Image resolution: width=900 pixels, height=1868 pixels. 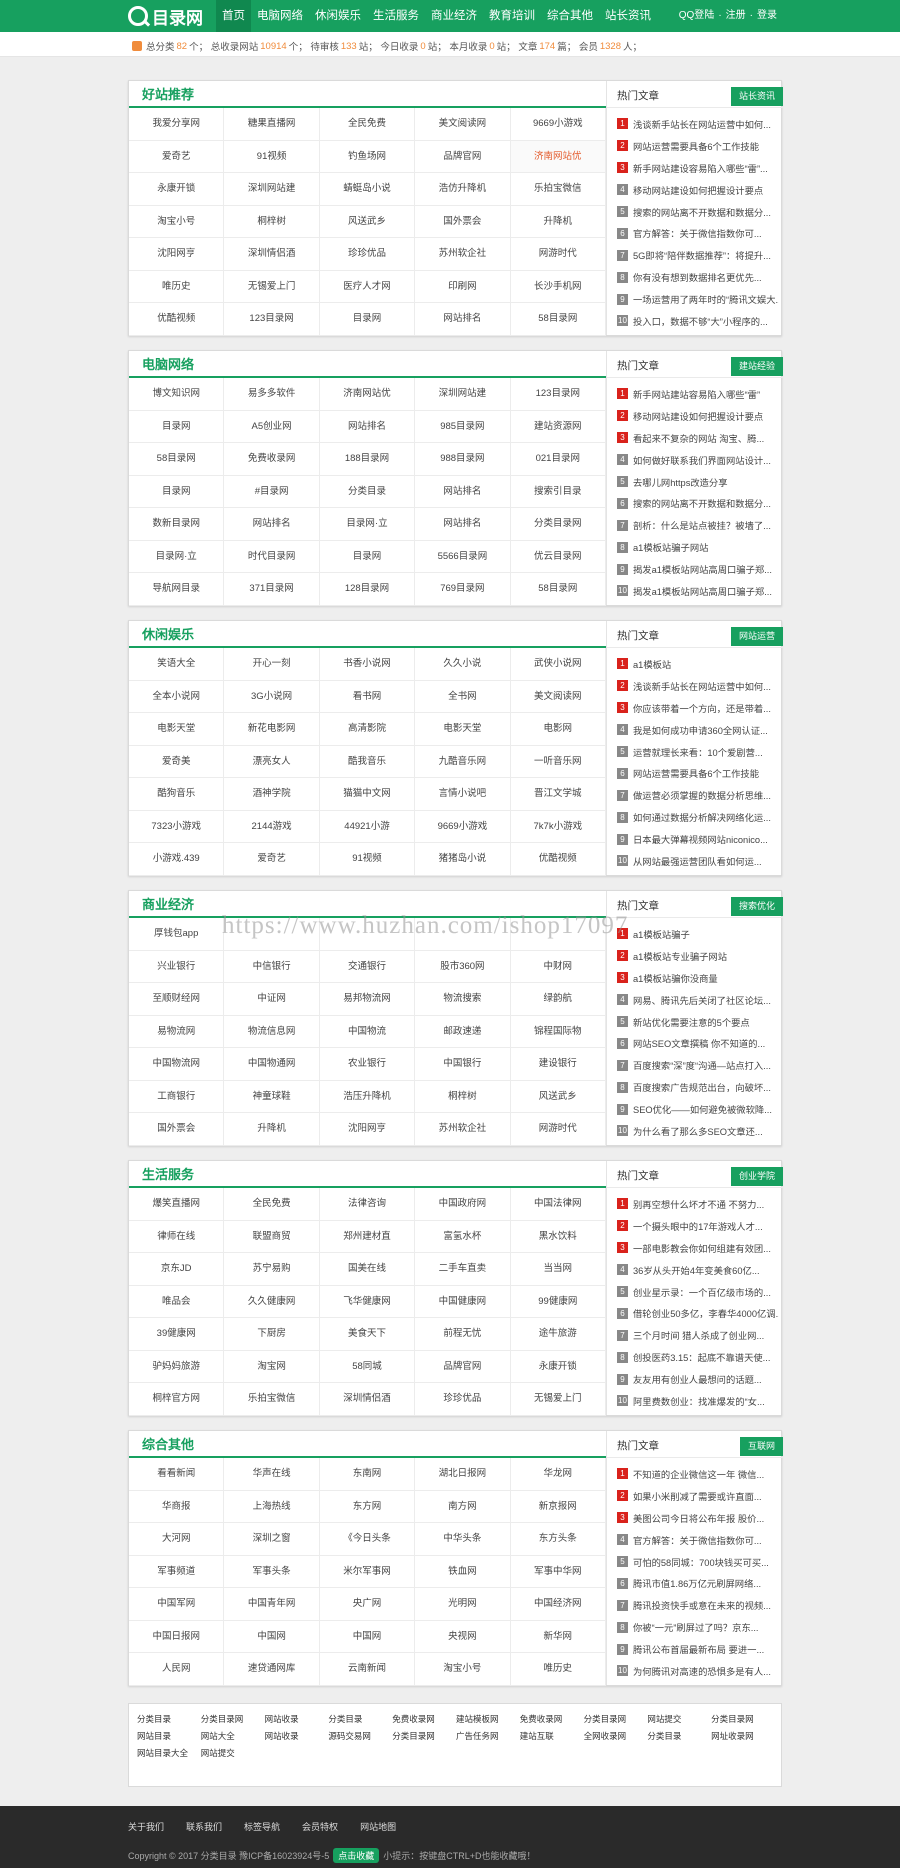 I want to click on site-link: 看看新闻, so click(x=177, y=1474).